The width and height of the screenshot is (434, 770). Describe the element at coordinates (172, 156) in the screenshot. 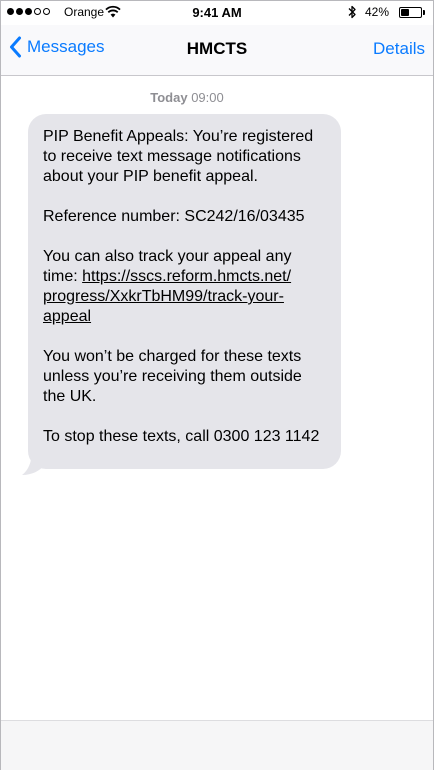

I see `message-text-line: to receive text message notifications` at that location.